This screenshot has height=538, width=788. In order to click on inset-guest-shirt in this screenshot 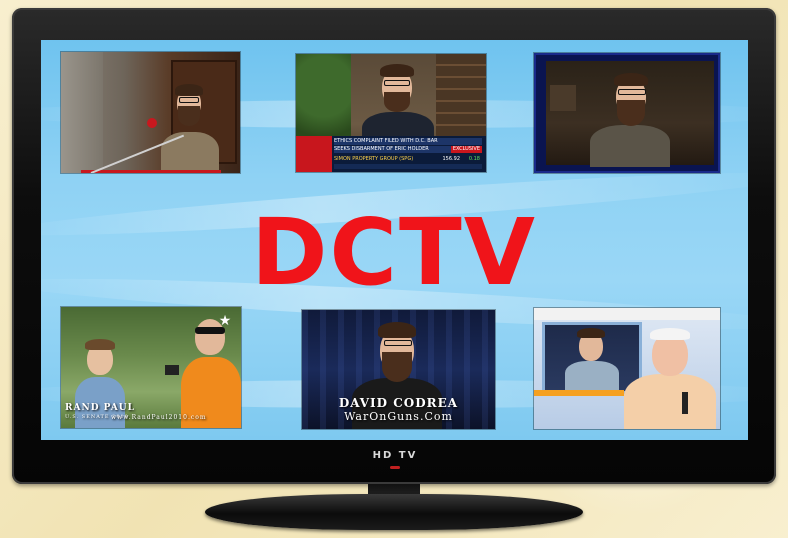, I will do `click(592, 376)`.